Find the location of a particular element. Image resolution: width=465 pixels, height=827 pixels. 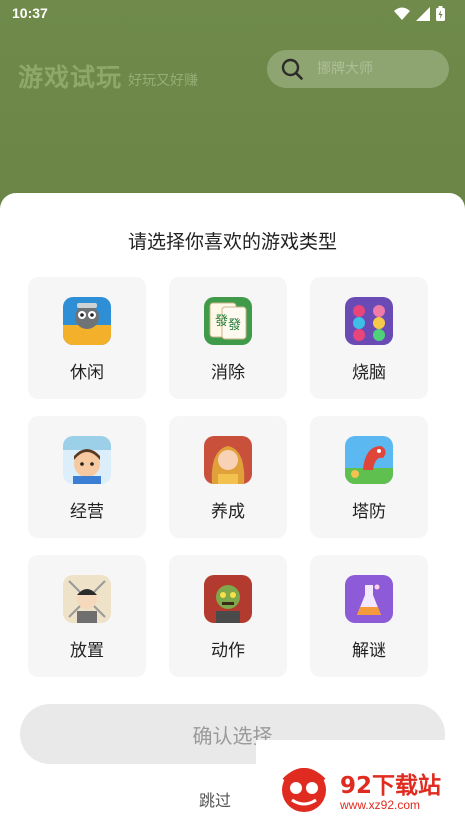

swordsman-icon is located at coordinates (87, 599).